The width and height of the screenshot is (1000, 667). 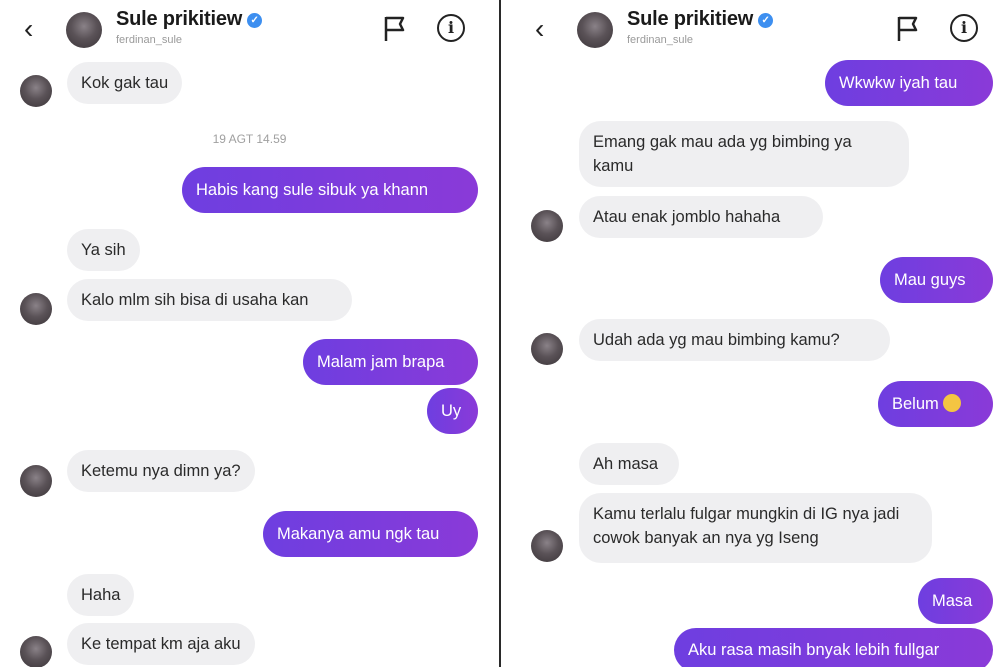 What do you see at coordinates (249, 139) in the screenshot?
I see `message-timestamp: 19 AGT 14.59` at bounding box center [249, 139].